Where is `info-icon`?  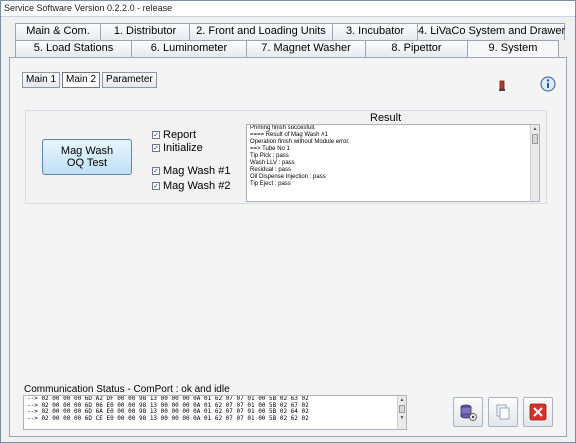 info-icon is located at coordinates (548, 84).